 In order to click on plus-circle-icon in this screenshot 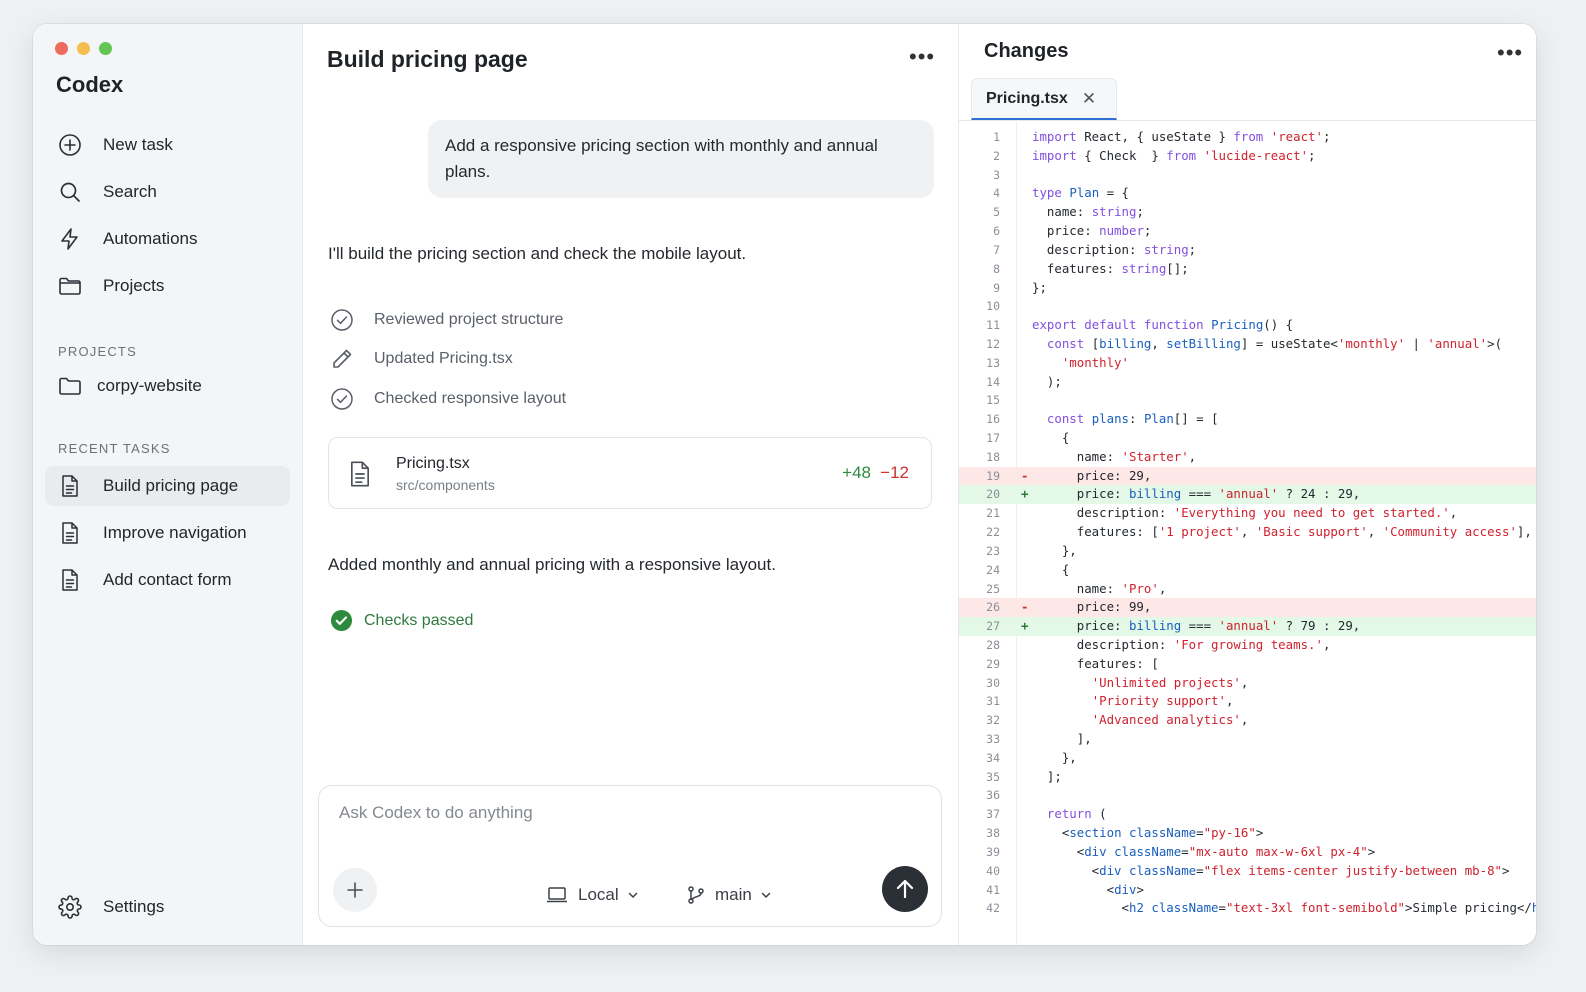, I will do `click(70, 145)`.